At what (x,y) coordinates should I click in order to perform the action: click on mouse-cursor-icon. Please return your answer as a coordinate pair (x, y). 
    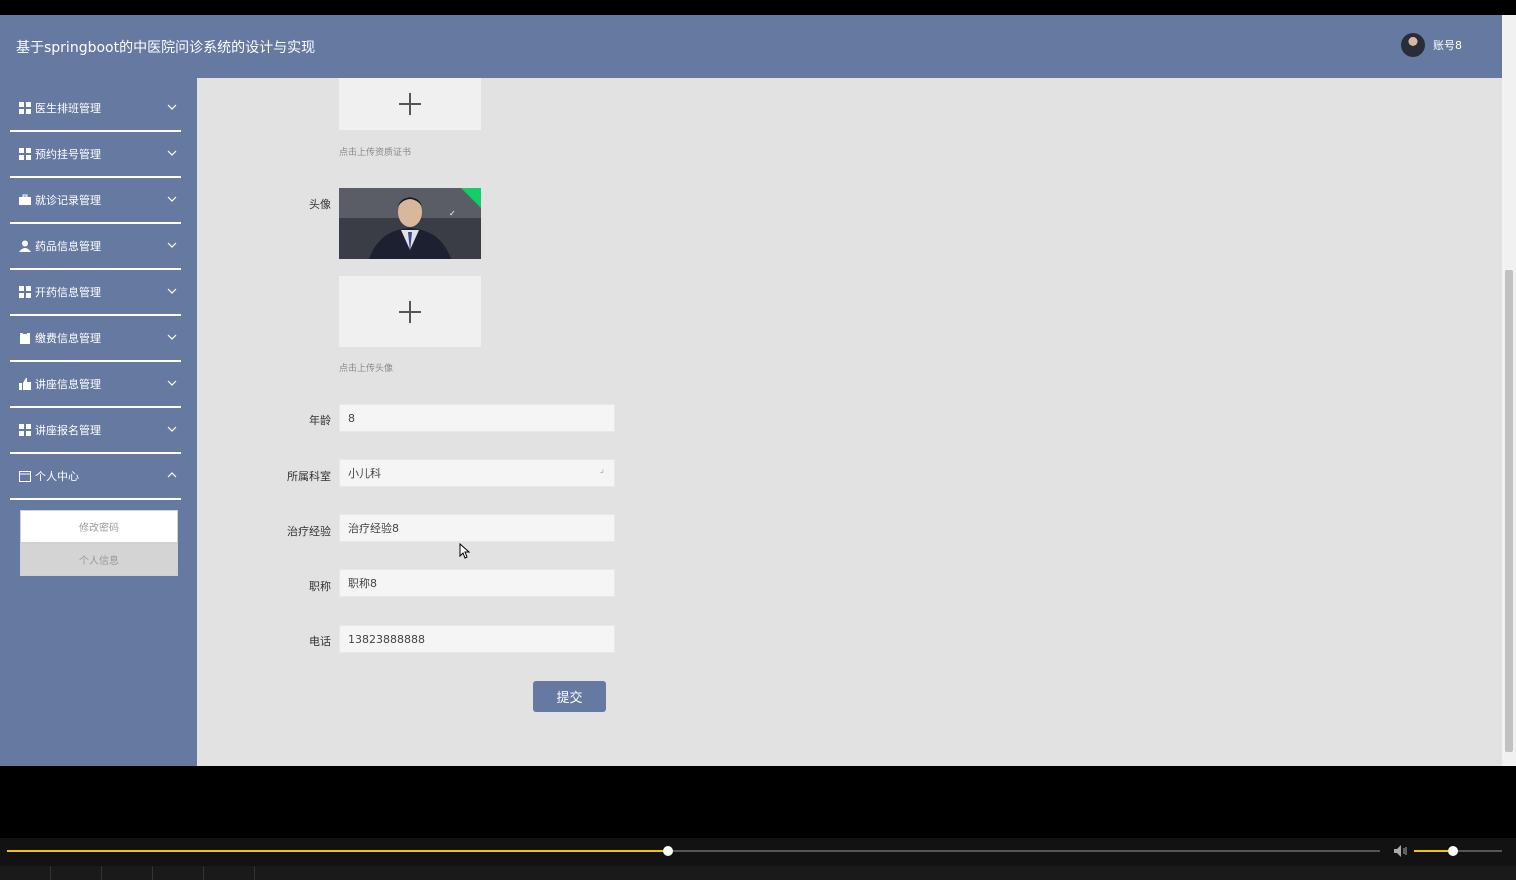
    Looking at the image, I should click on (465, 551).